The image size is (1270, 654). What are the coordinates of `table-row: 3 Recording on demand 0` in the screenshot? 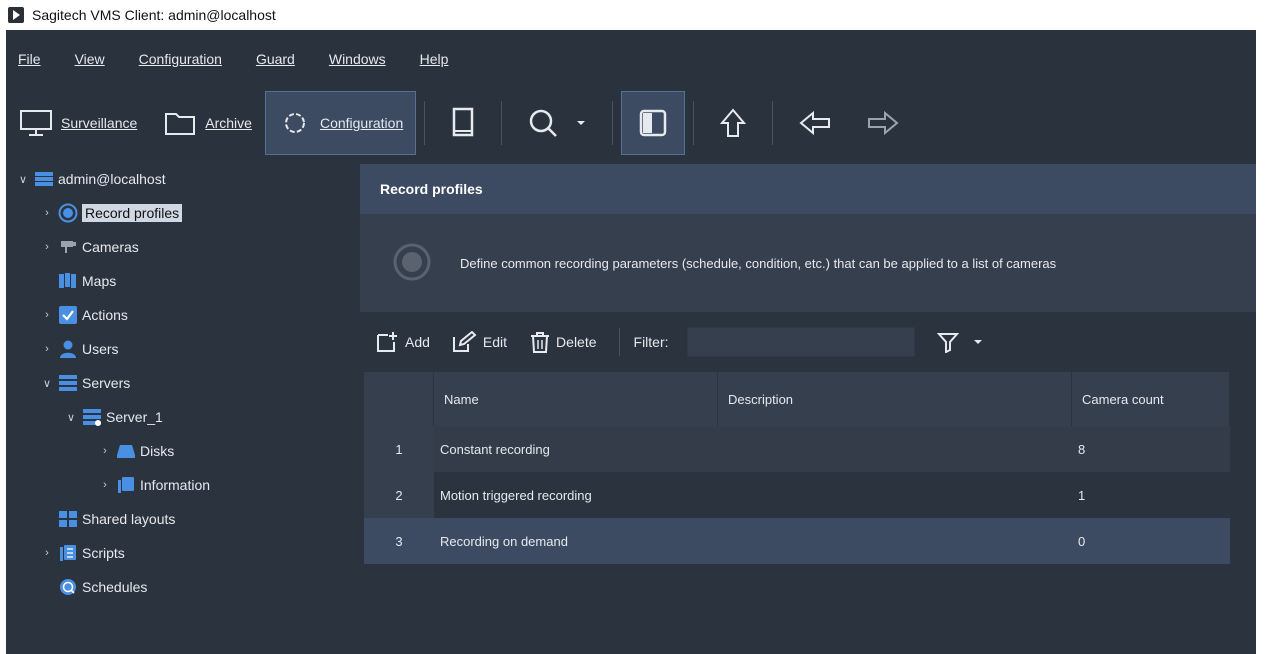 It's located at (797, 541).